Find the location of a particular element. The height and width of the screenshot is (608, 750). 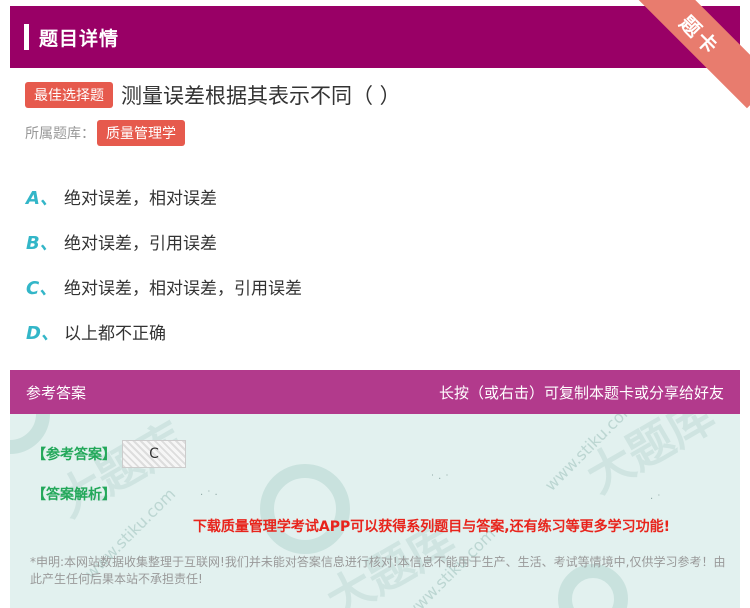

reference-answer-label: 【参考答案】 is located at coordinates (74, 455).